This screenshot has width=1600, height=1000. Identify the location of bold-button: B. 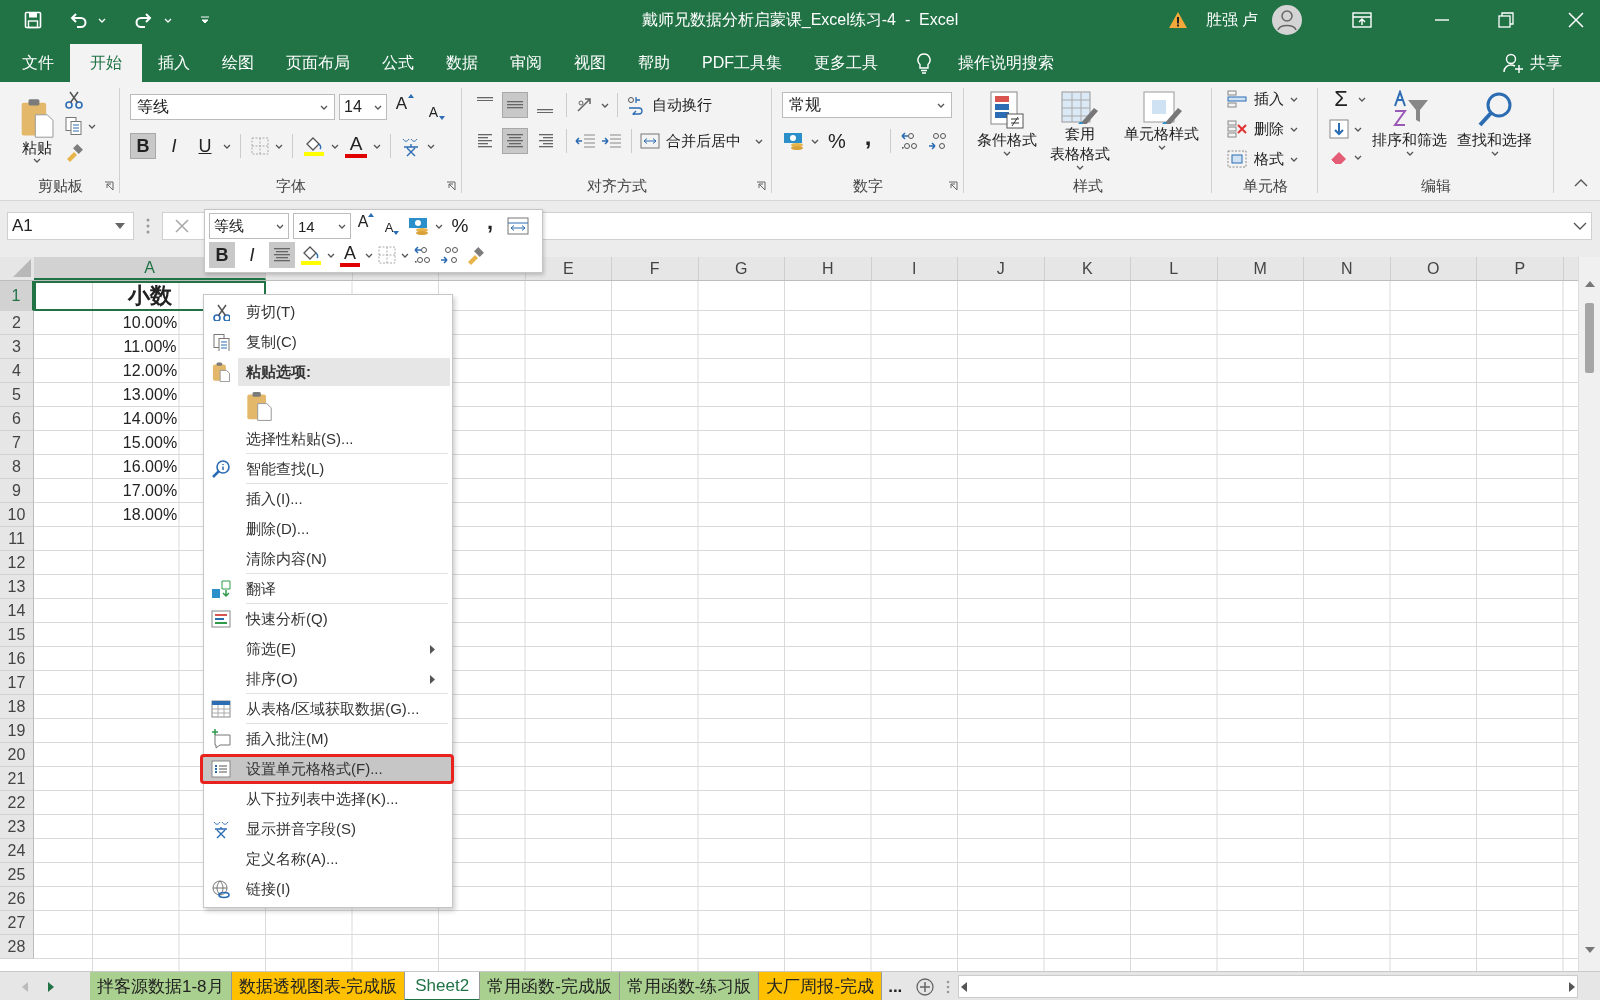
(143, 146).